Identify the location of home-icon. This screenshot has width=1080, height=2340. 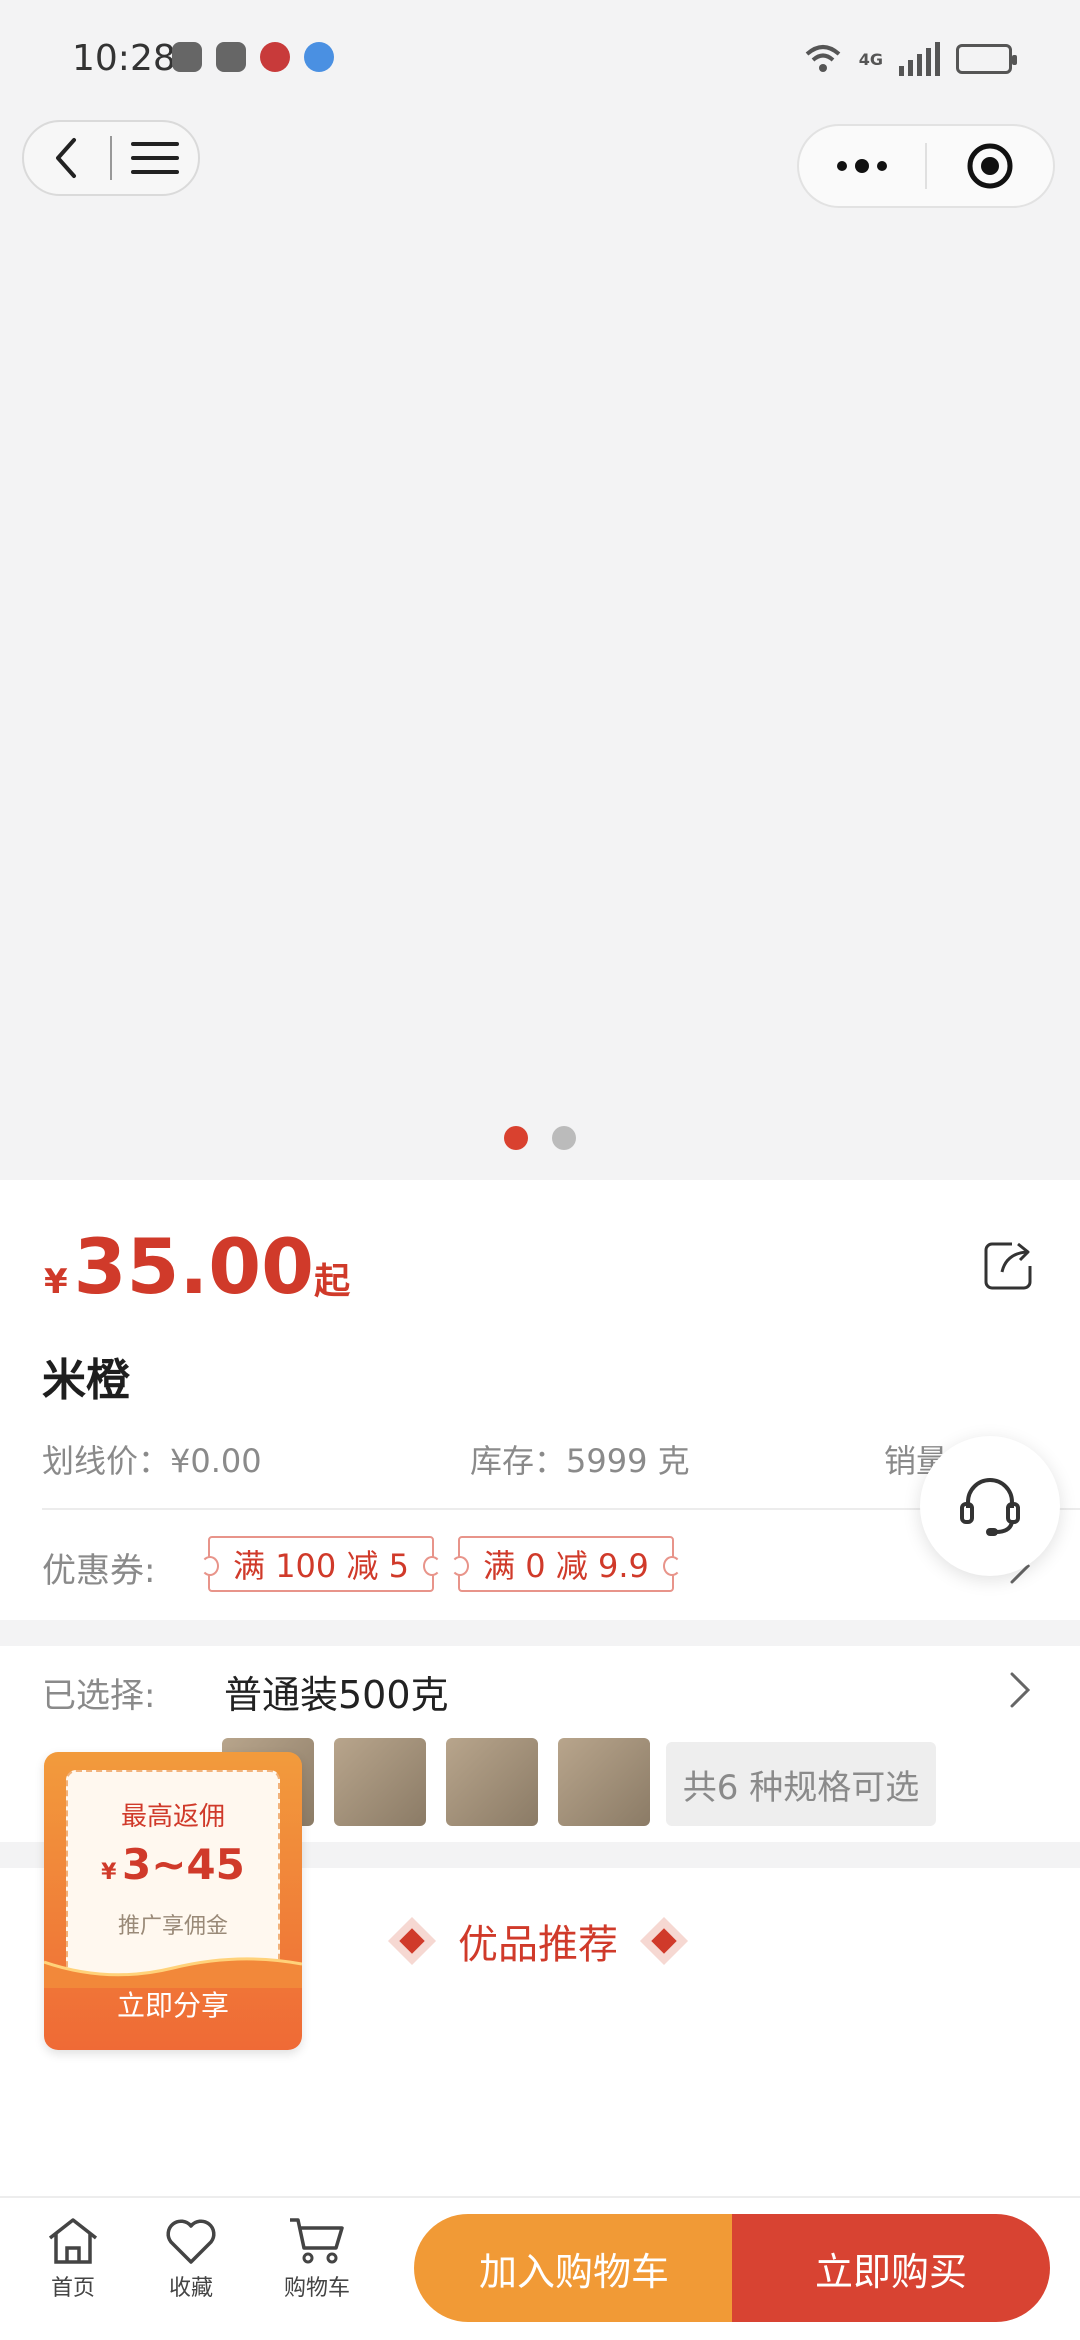
(73, 2241).